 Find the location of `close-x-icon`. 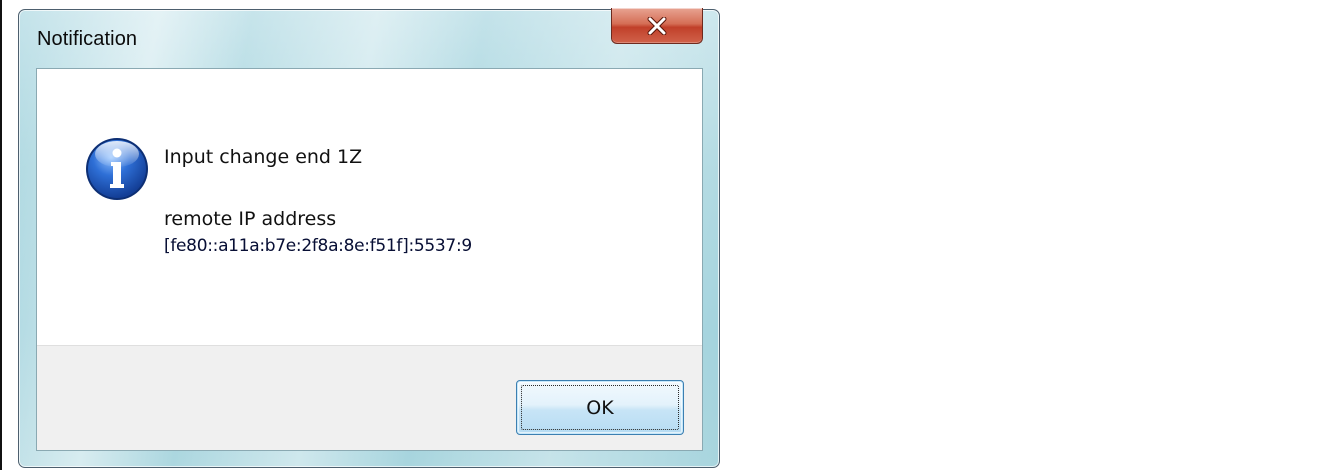

close-x-icon is located at coordinates (657, 25).